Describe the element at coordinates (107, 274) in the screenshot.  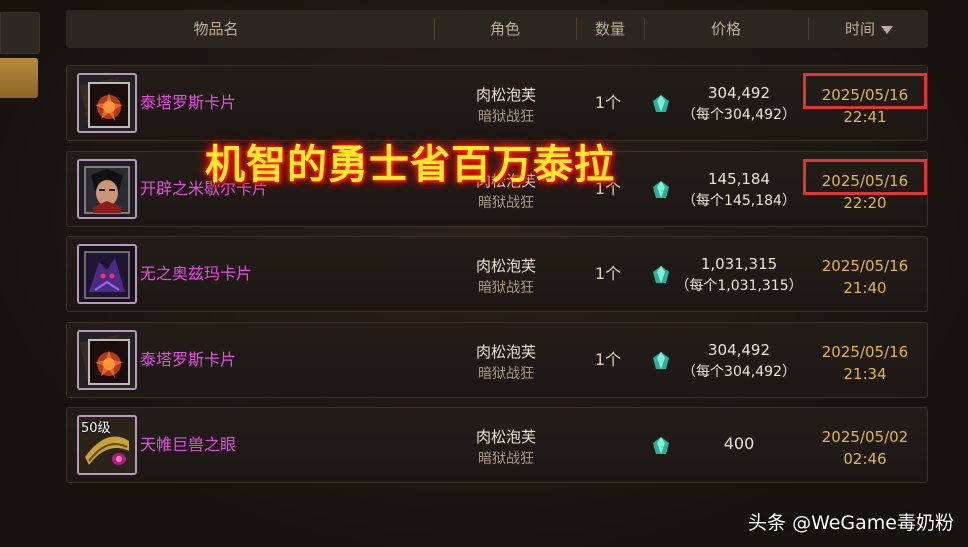
I see `card-dark-demon-icon` at that location.